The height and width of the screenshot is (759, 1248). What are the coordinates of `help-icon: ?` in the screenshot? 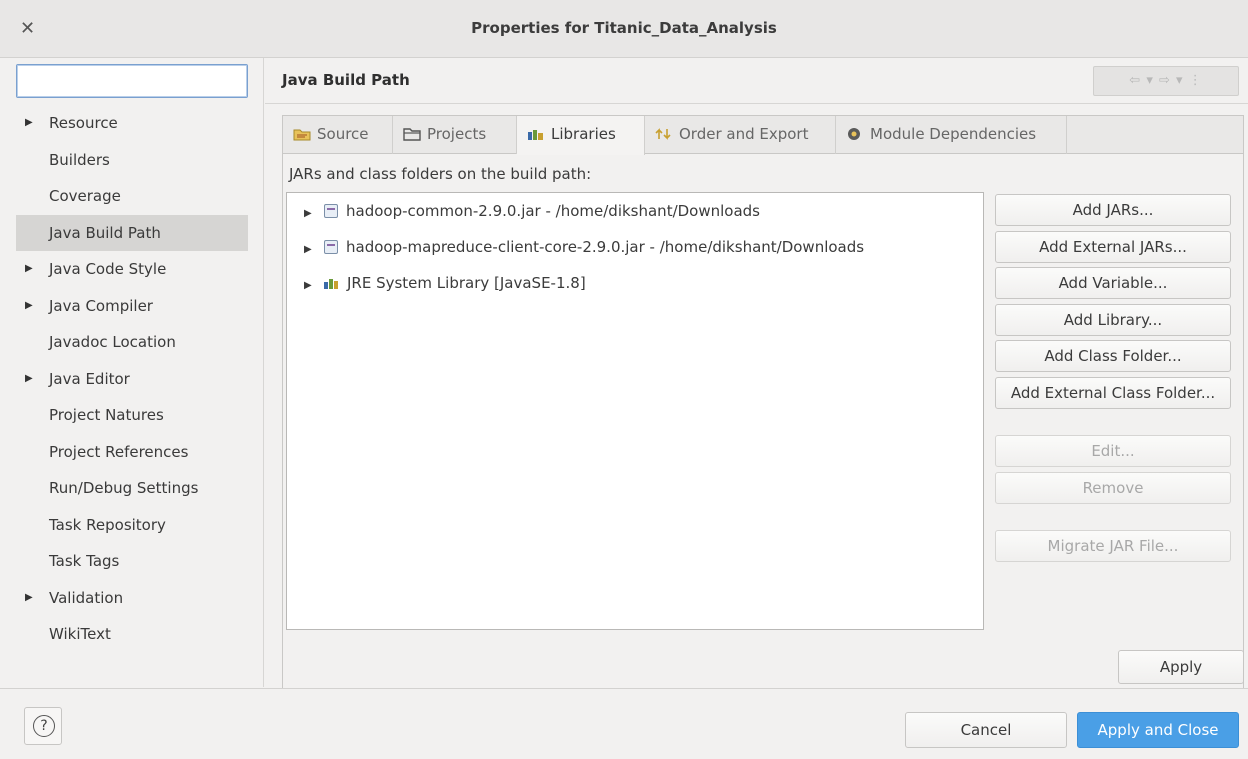 It's located at (44, 726).